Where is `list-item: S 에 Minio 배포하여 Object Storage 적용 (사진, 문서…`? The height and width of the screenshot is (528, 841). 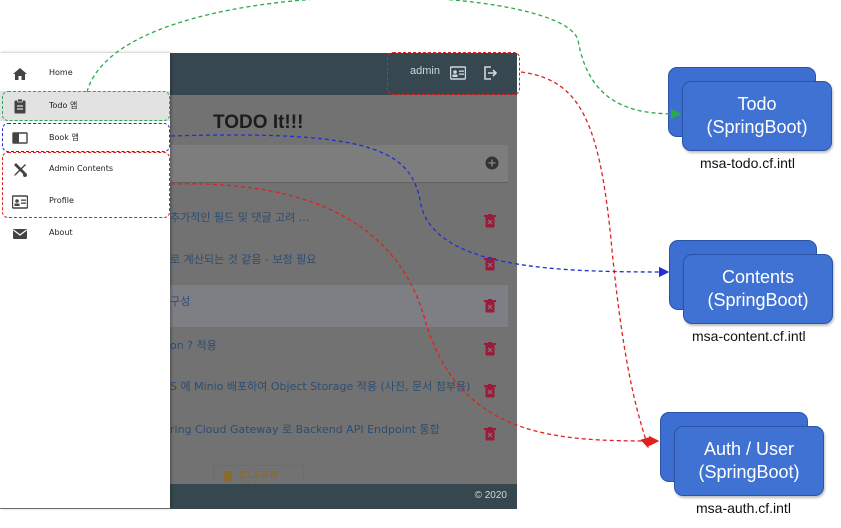 list-item: S 에 Minio 배포하여 Object Storage 적용 (사진, 문서… is located at coordinates (339, 392).